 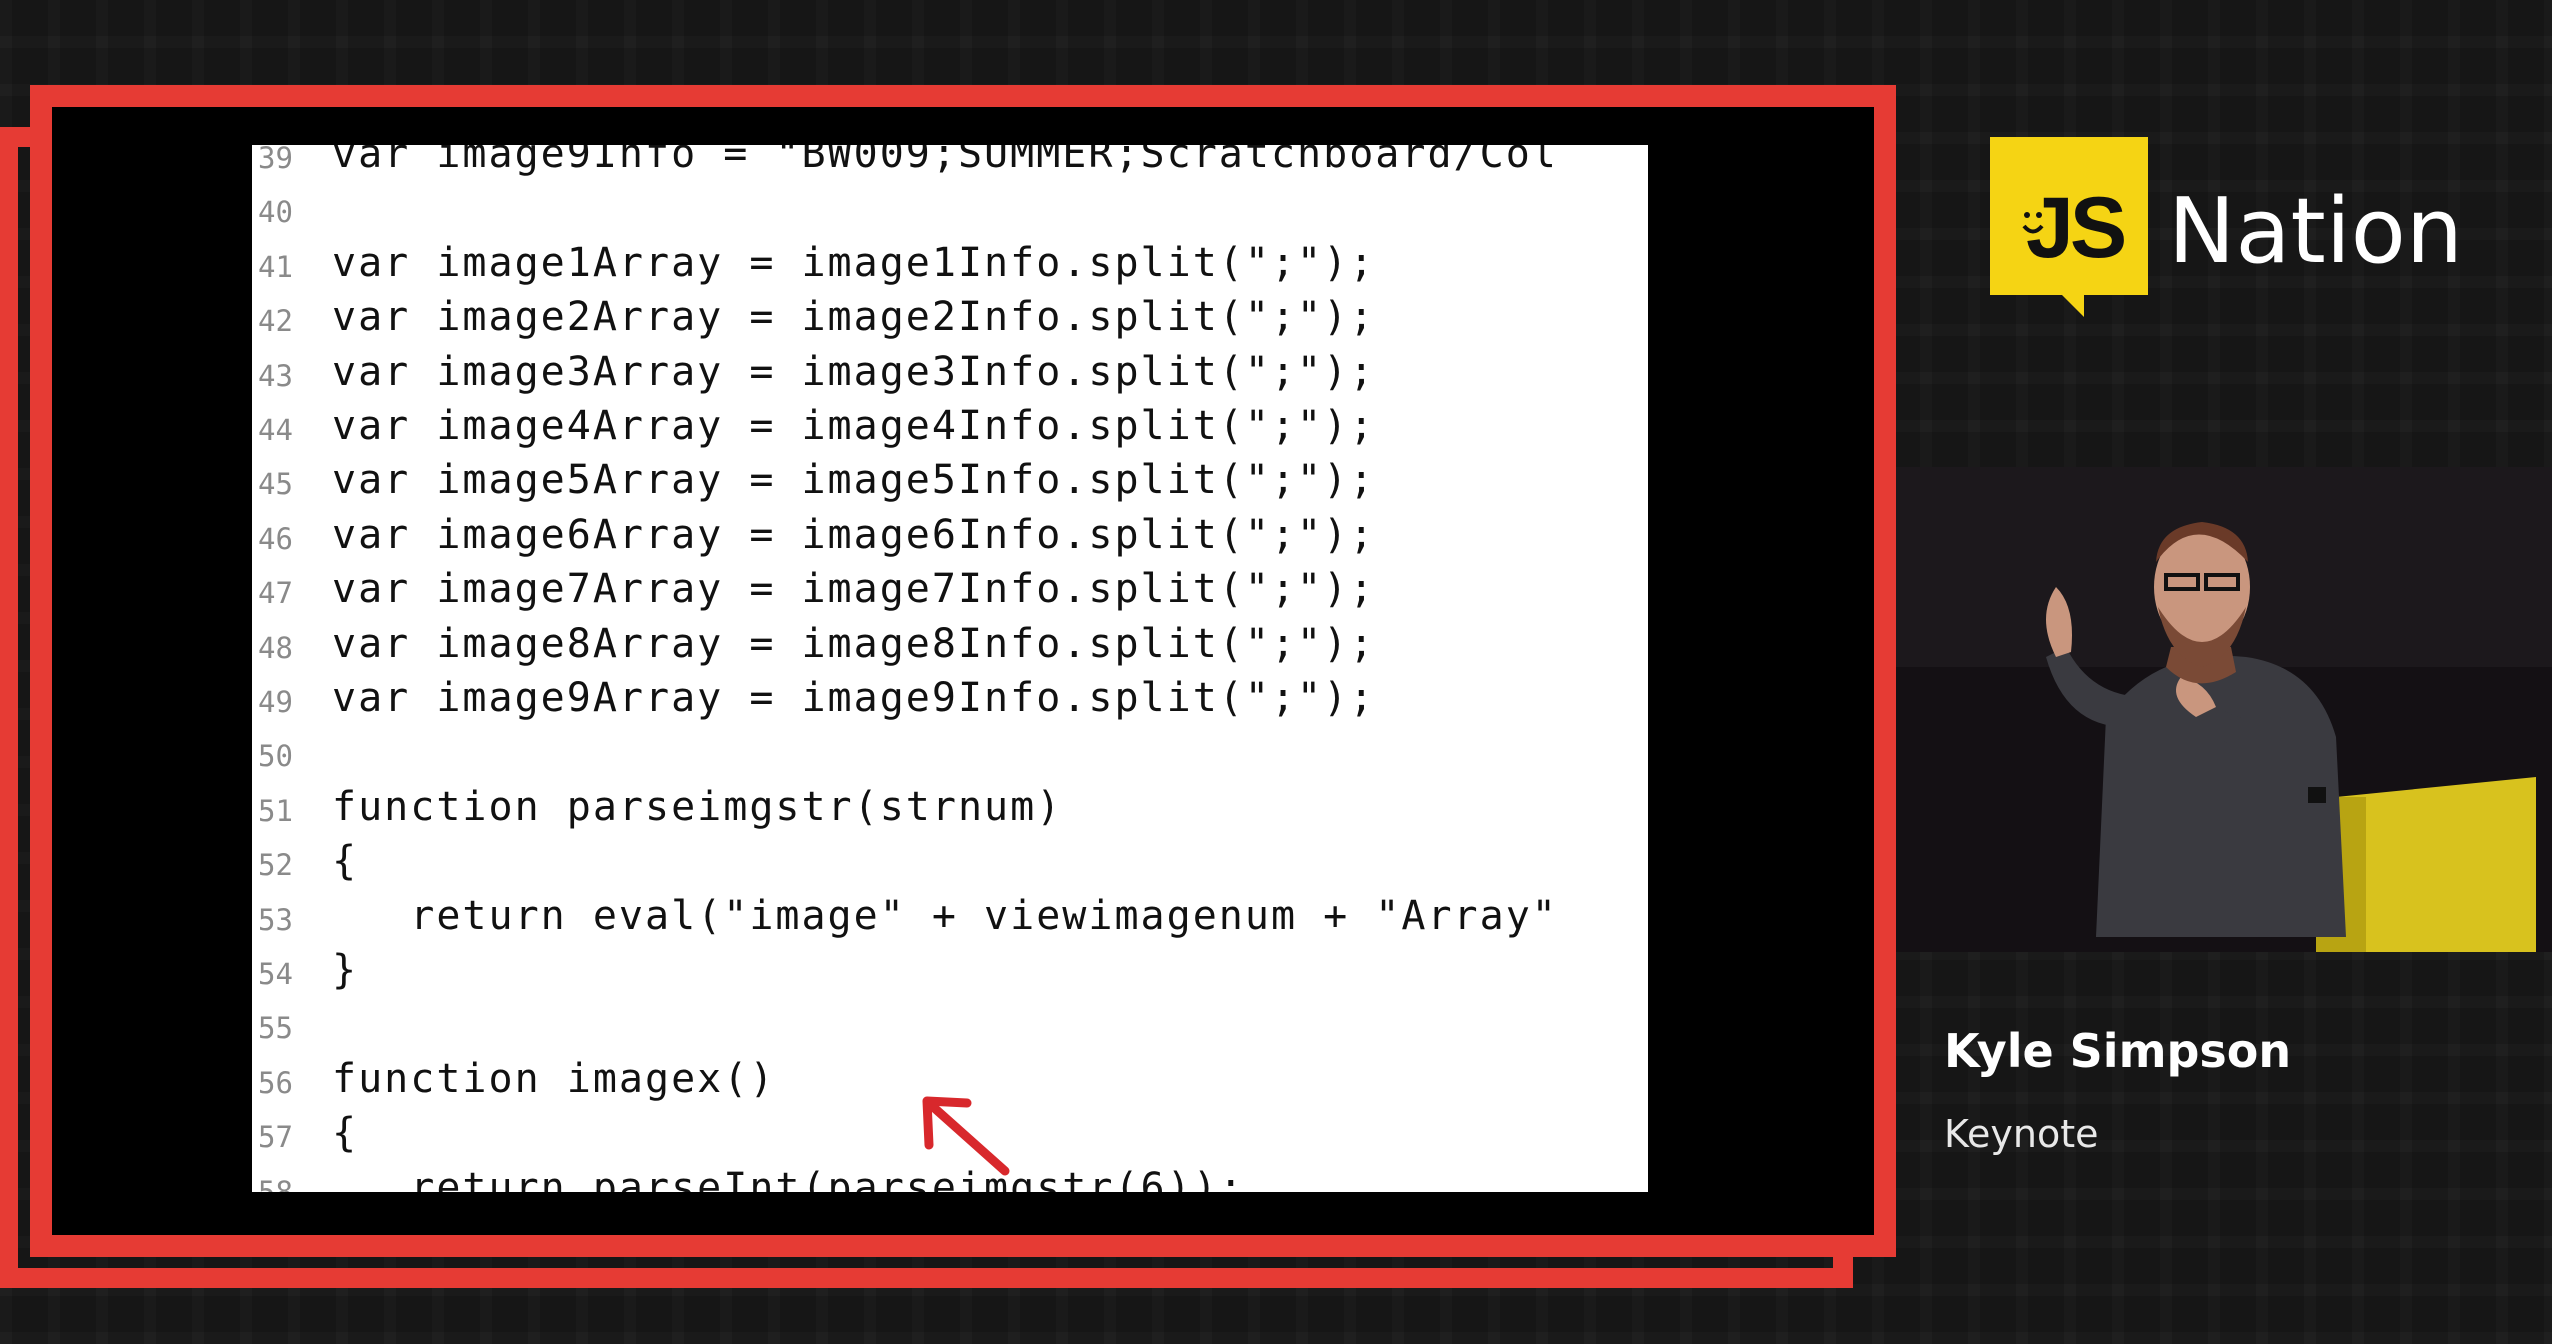 I want to click on red-arrow-icon, so click(x=966, y=1136).